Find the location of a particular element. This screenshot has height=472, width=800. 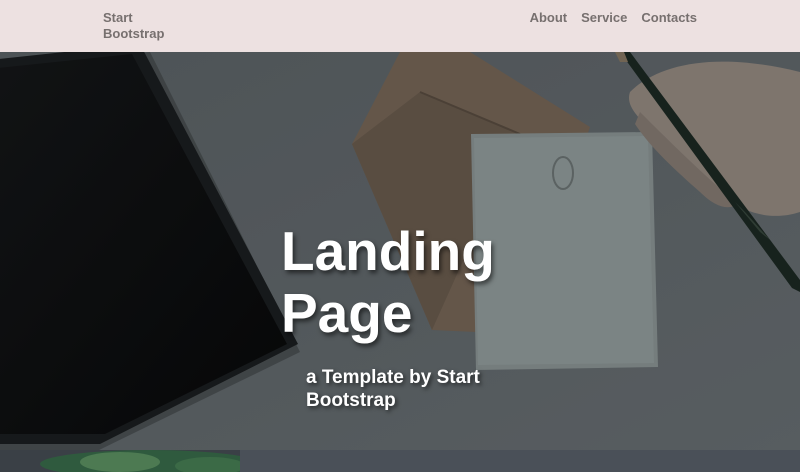

nav-link-service: Service is located at coordinates (604, 18).